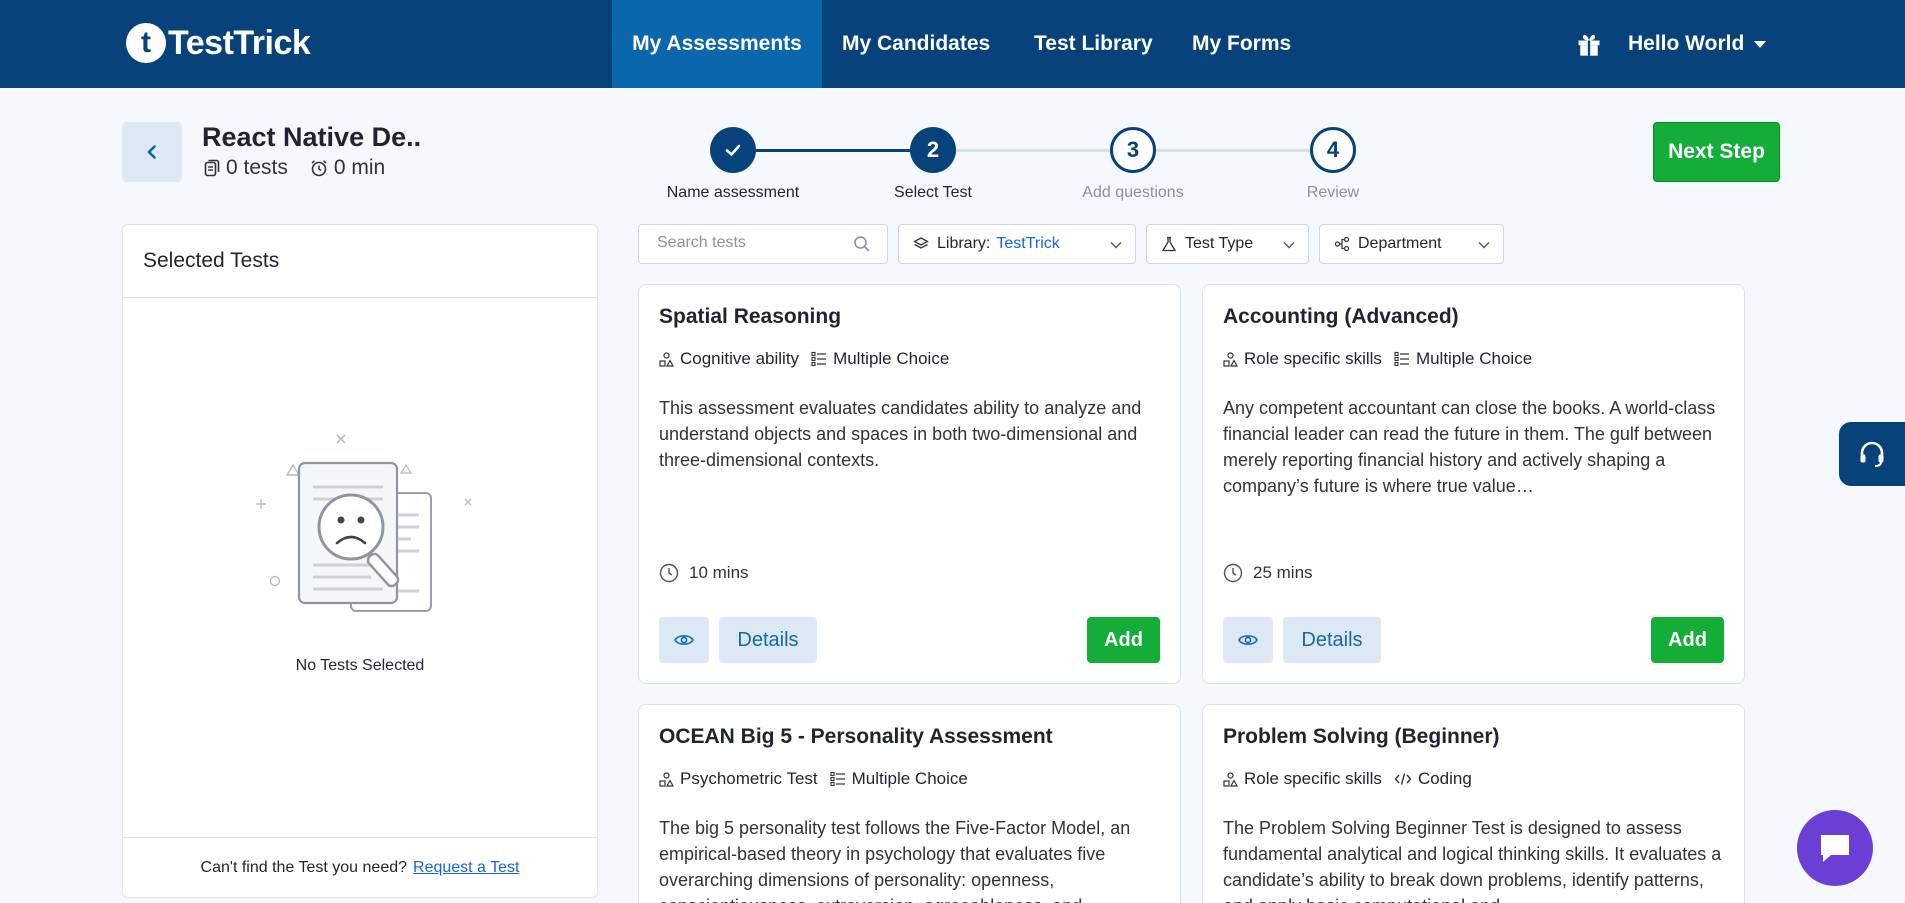  I want to click on test-card-title: OCEAN Big 5 - Personality Assessment, so click(856, 737).